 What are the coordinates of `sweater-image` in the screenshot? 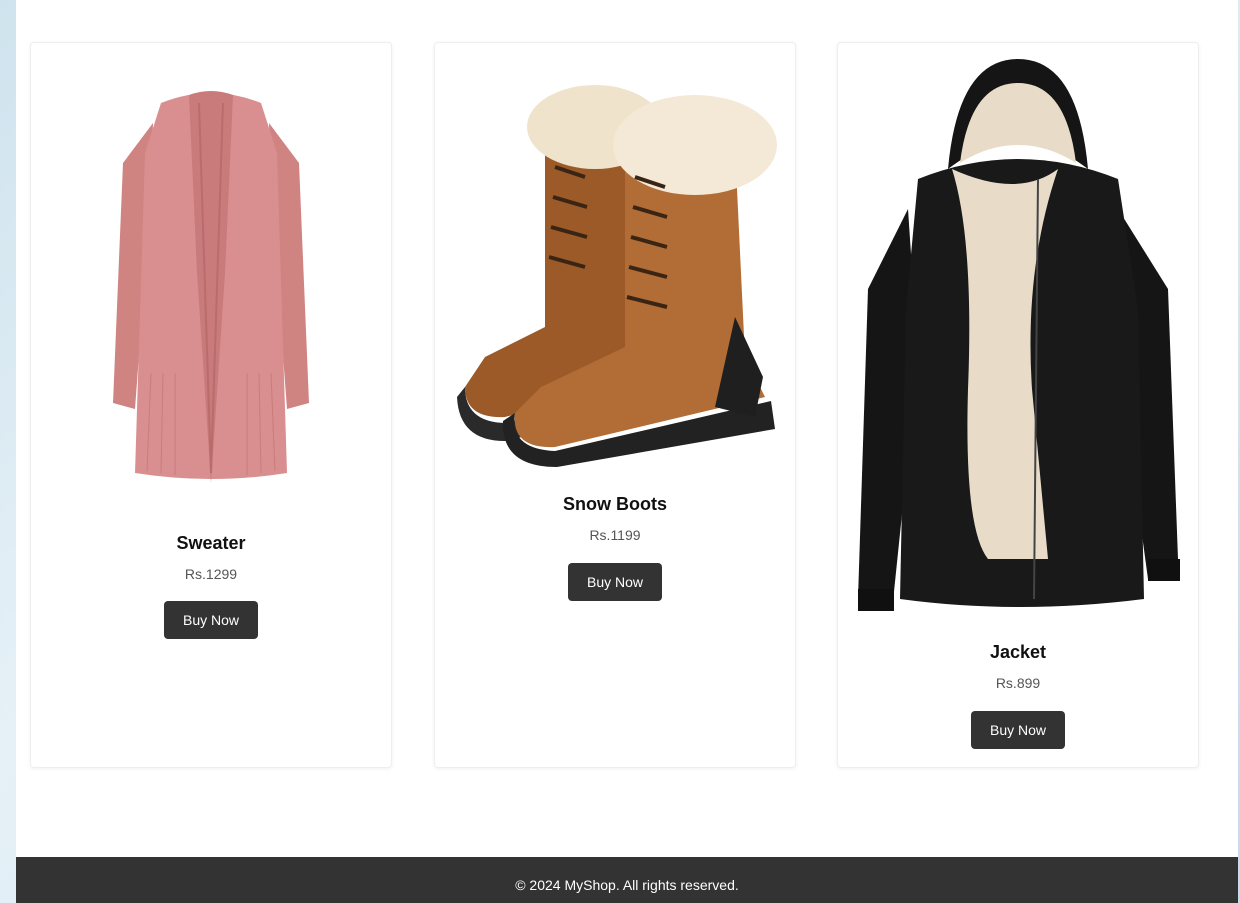 It's located at (211, 288).